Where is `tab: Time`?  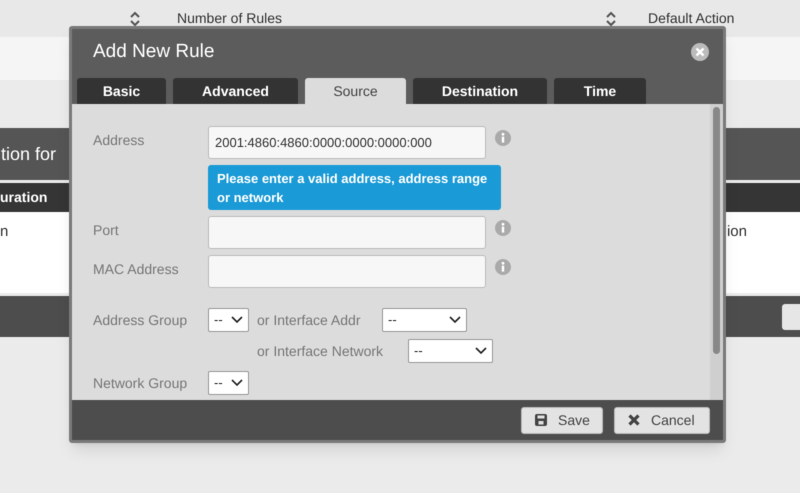
tab: Time is located at coordinates (600, 91).